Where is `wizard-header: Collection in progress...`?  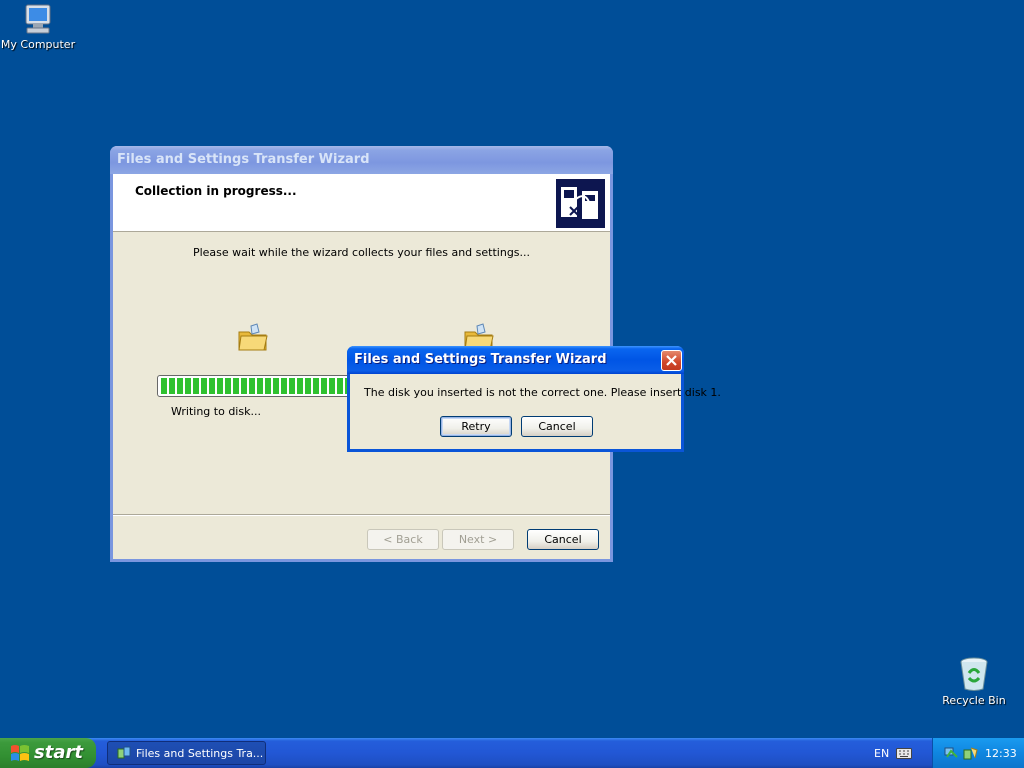
wizard-header: Collection in progress... is located at coordinates (361, 203).